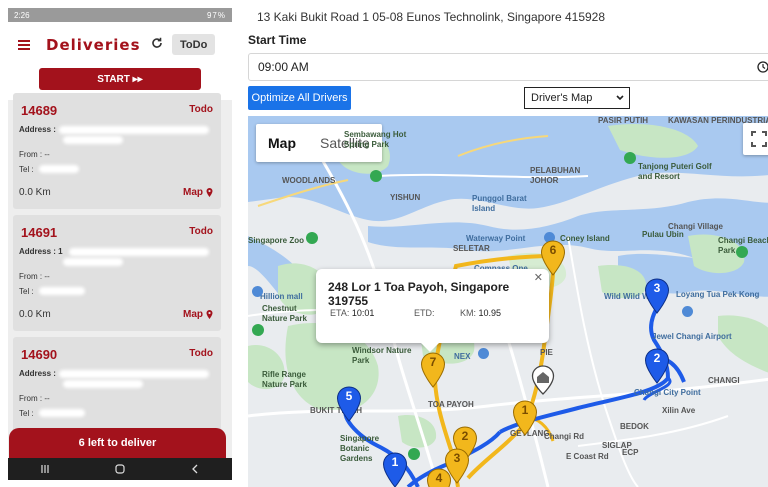 The height and width of the screenshot is (487, 768). Describe the element at coordinates (419, 294) in the screenshot. I see `info-address: 248 Lor 1 Toa Payoh, Singapore 319755` at that location.